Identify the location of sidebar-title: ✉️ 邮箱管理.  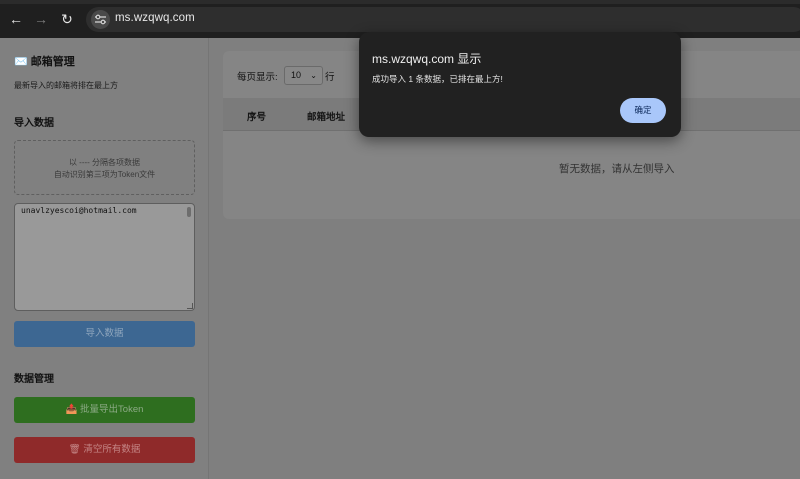
(44, 62).